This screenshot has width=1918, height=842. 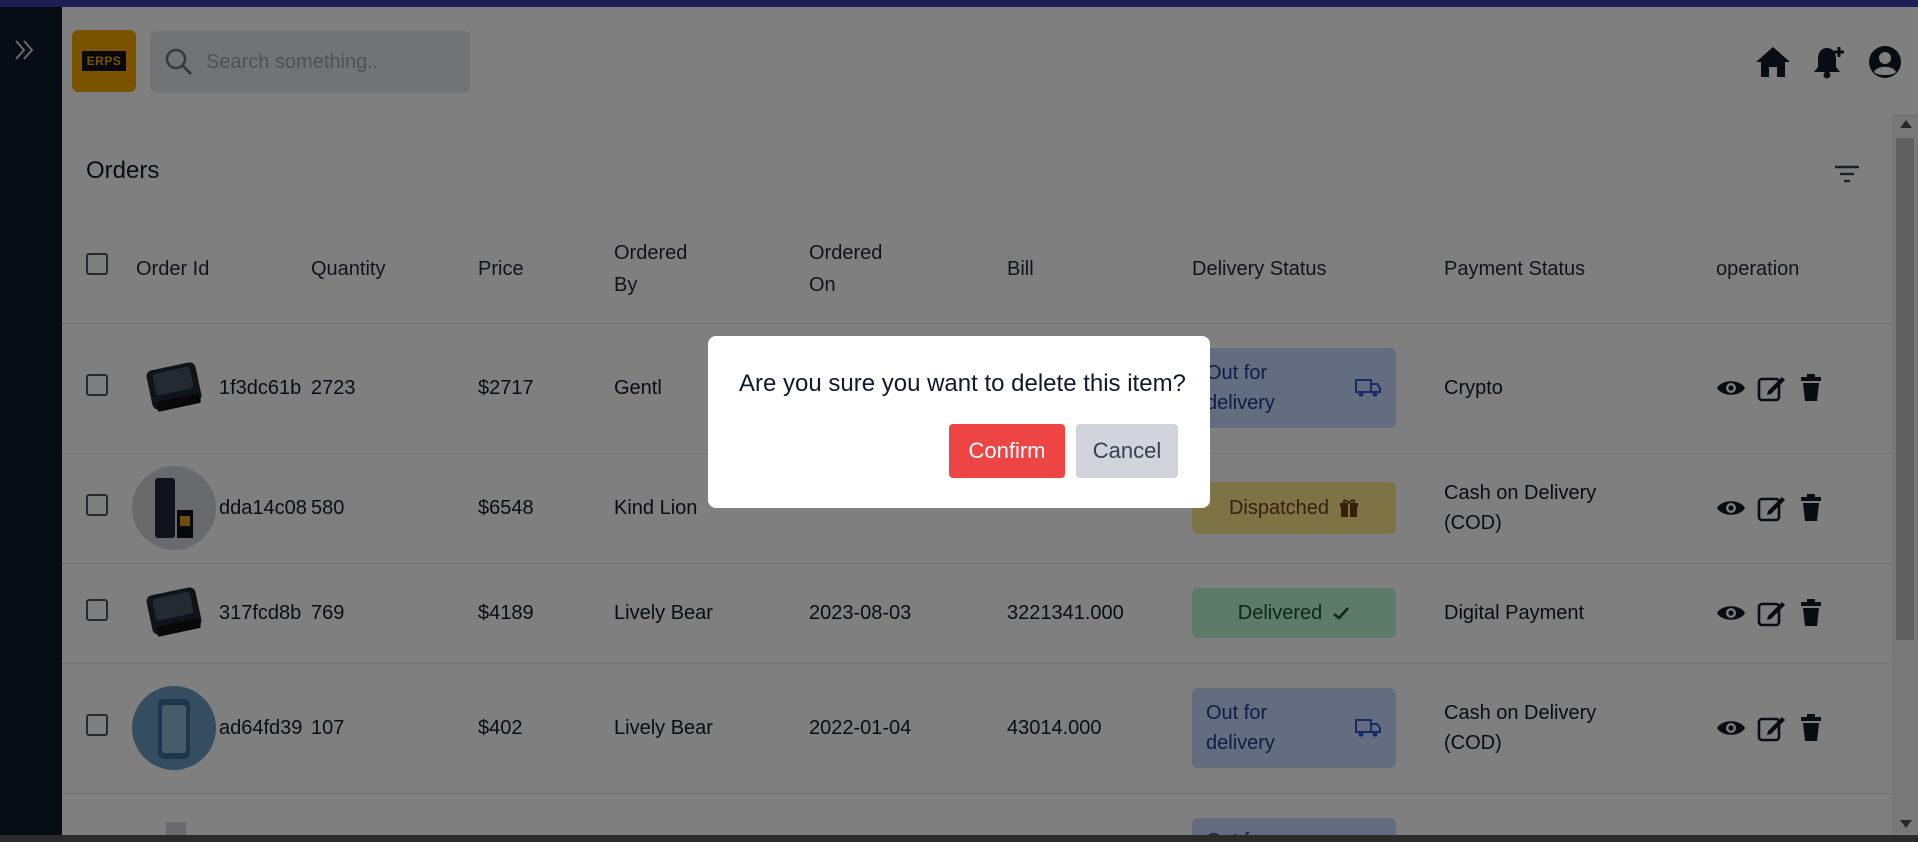 What do you see at coordinates (1127, 451) in the screenshot?
I see `cancel-button: Cancel` at bounding box center [1127, 451].